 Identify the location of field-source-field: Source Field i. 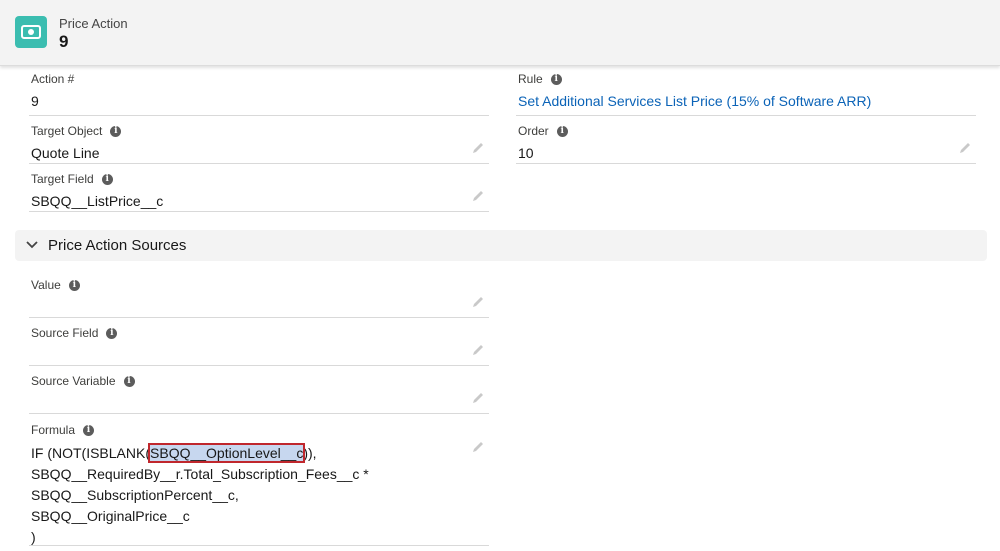
(259, 343).